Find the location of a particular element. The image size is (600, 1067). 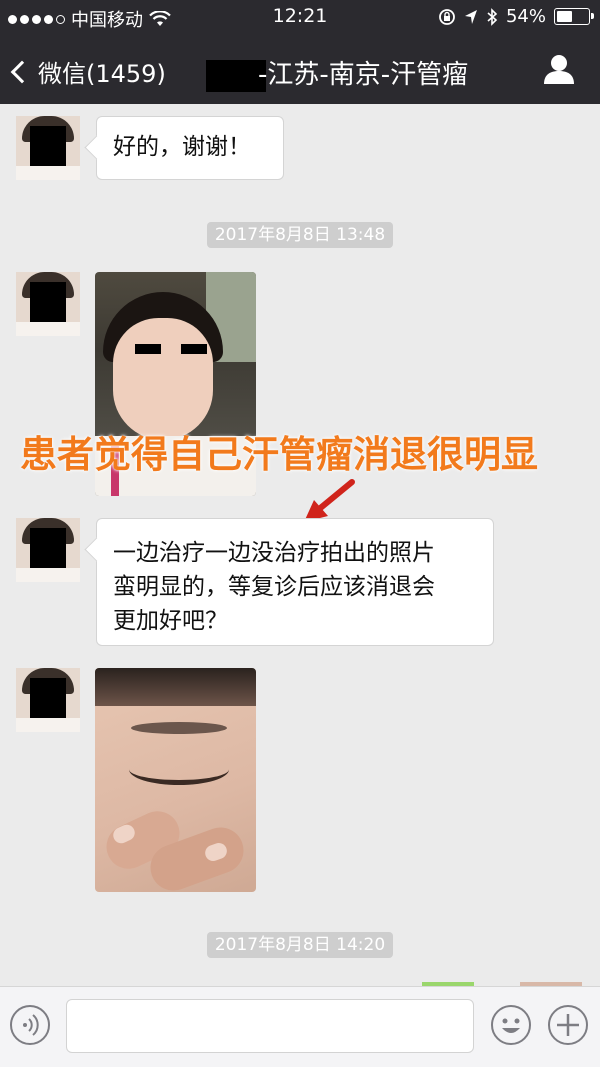

message-text-line: 一边治疗一边没治疗拍出的照片 is located at coordinates (274, 553).